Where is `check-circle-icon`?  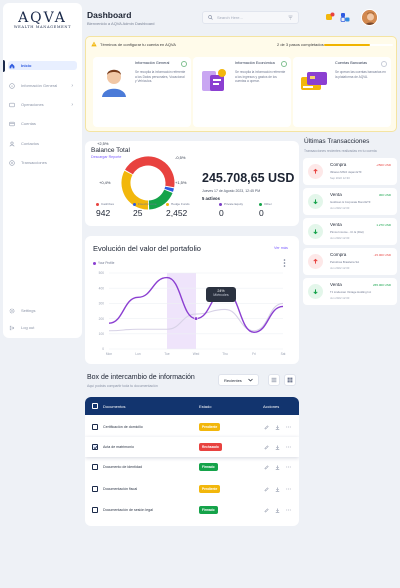
check-circle-icon is located at coordinates (384, 64).